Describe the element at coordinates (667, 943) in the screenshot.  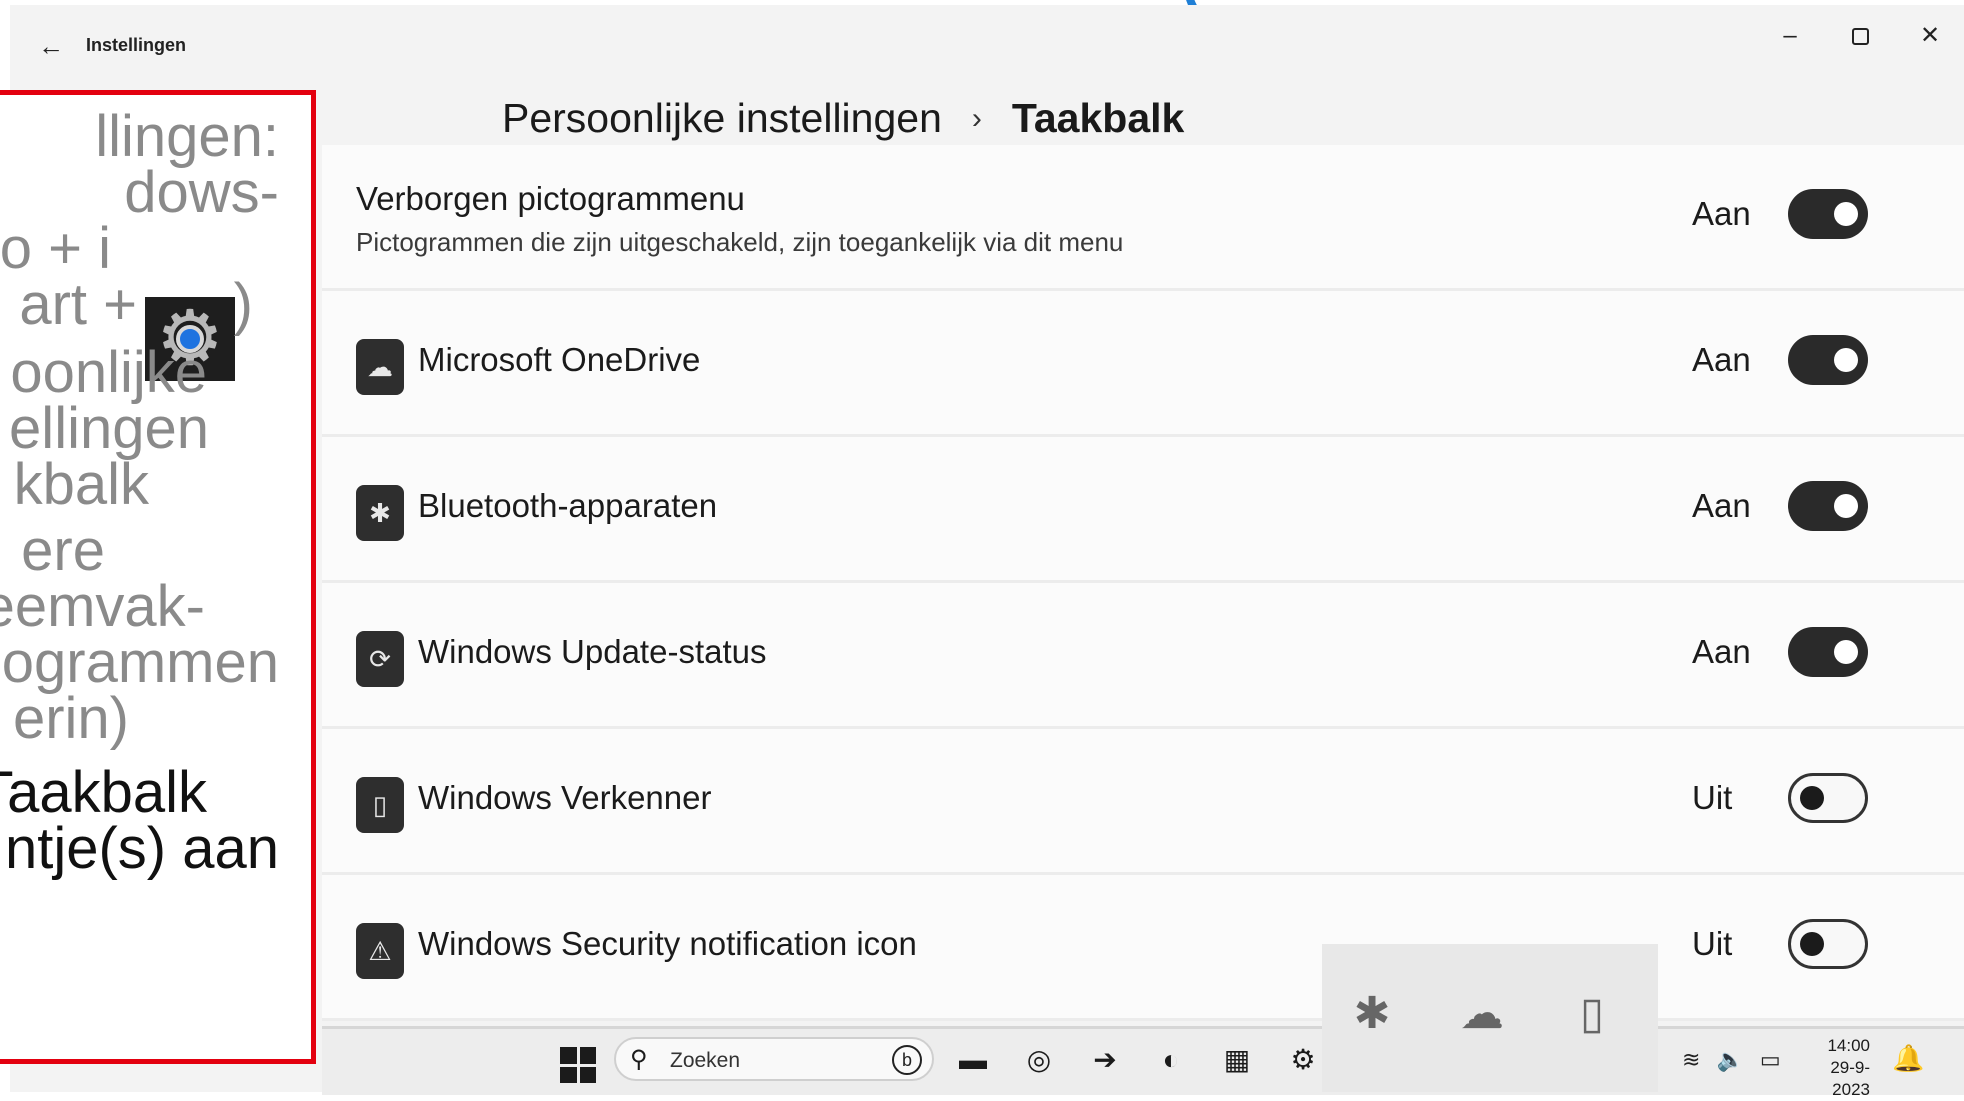
I see `setting-title: Windows Security notification icon` at that location.